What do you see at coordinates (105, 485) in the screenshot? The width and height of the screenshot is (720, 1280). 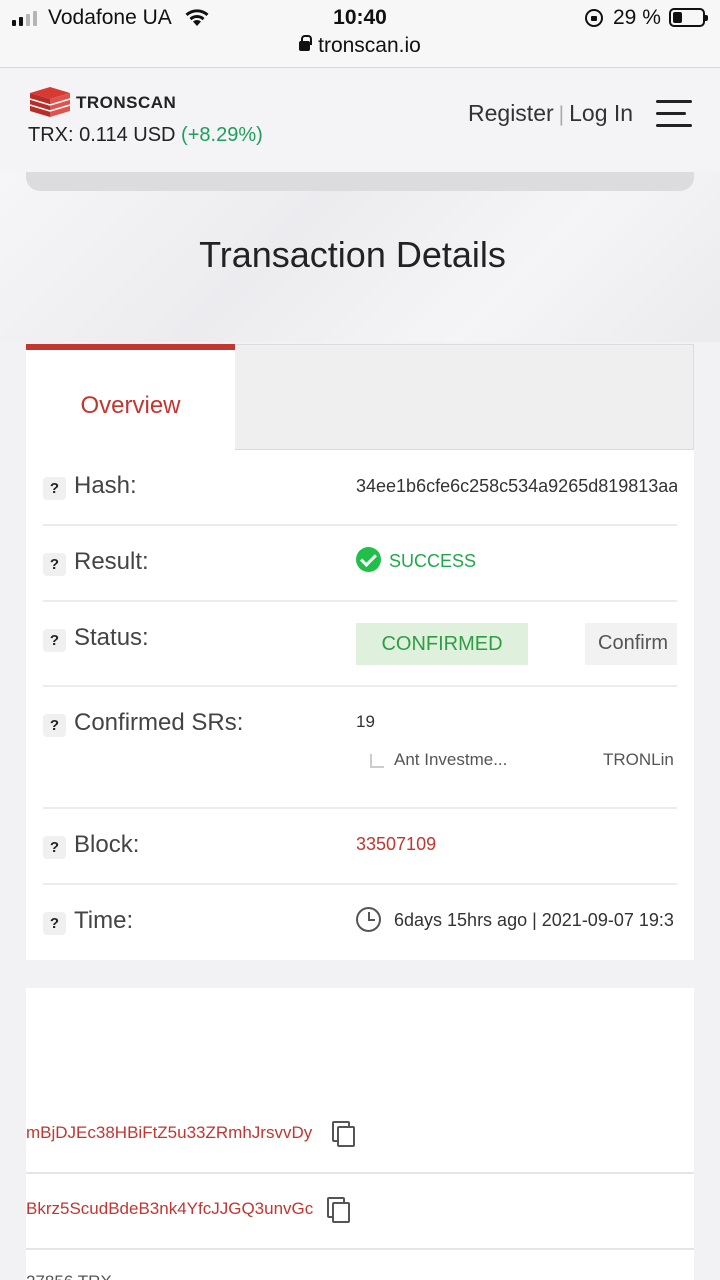 I see `hash-label: Hash:` at bounding box center [105, 485].